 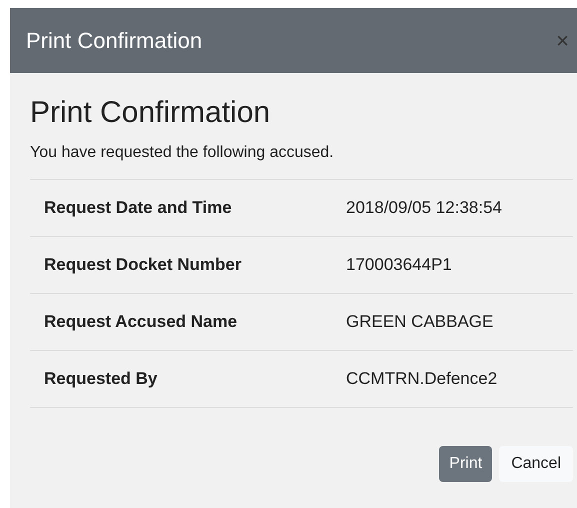 I want to click on detail-value: 2018/09/05 12:38:54, so click(x=424, y=208).